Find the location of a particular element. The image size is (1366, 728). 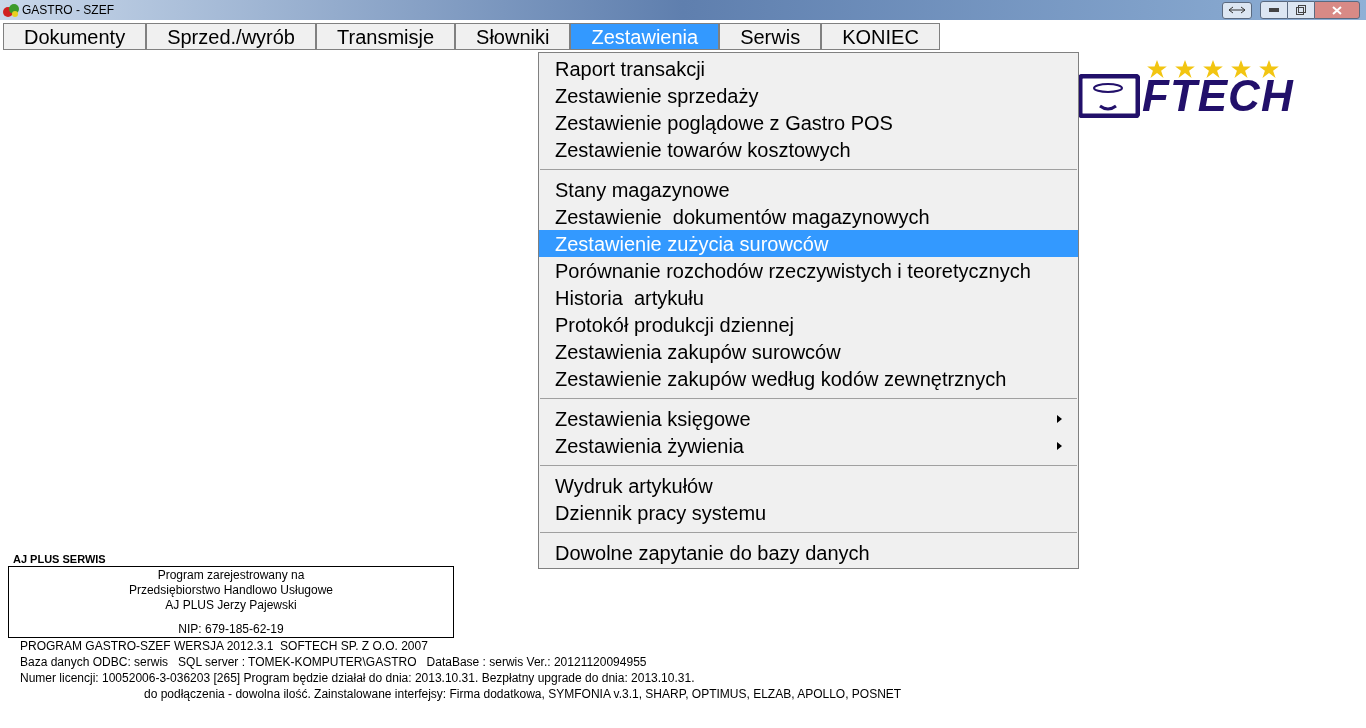

restore-icon is located at coordinates (1301, 10).